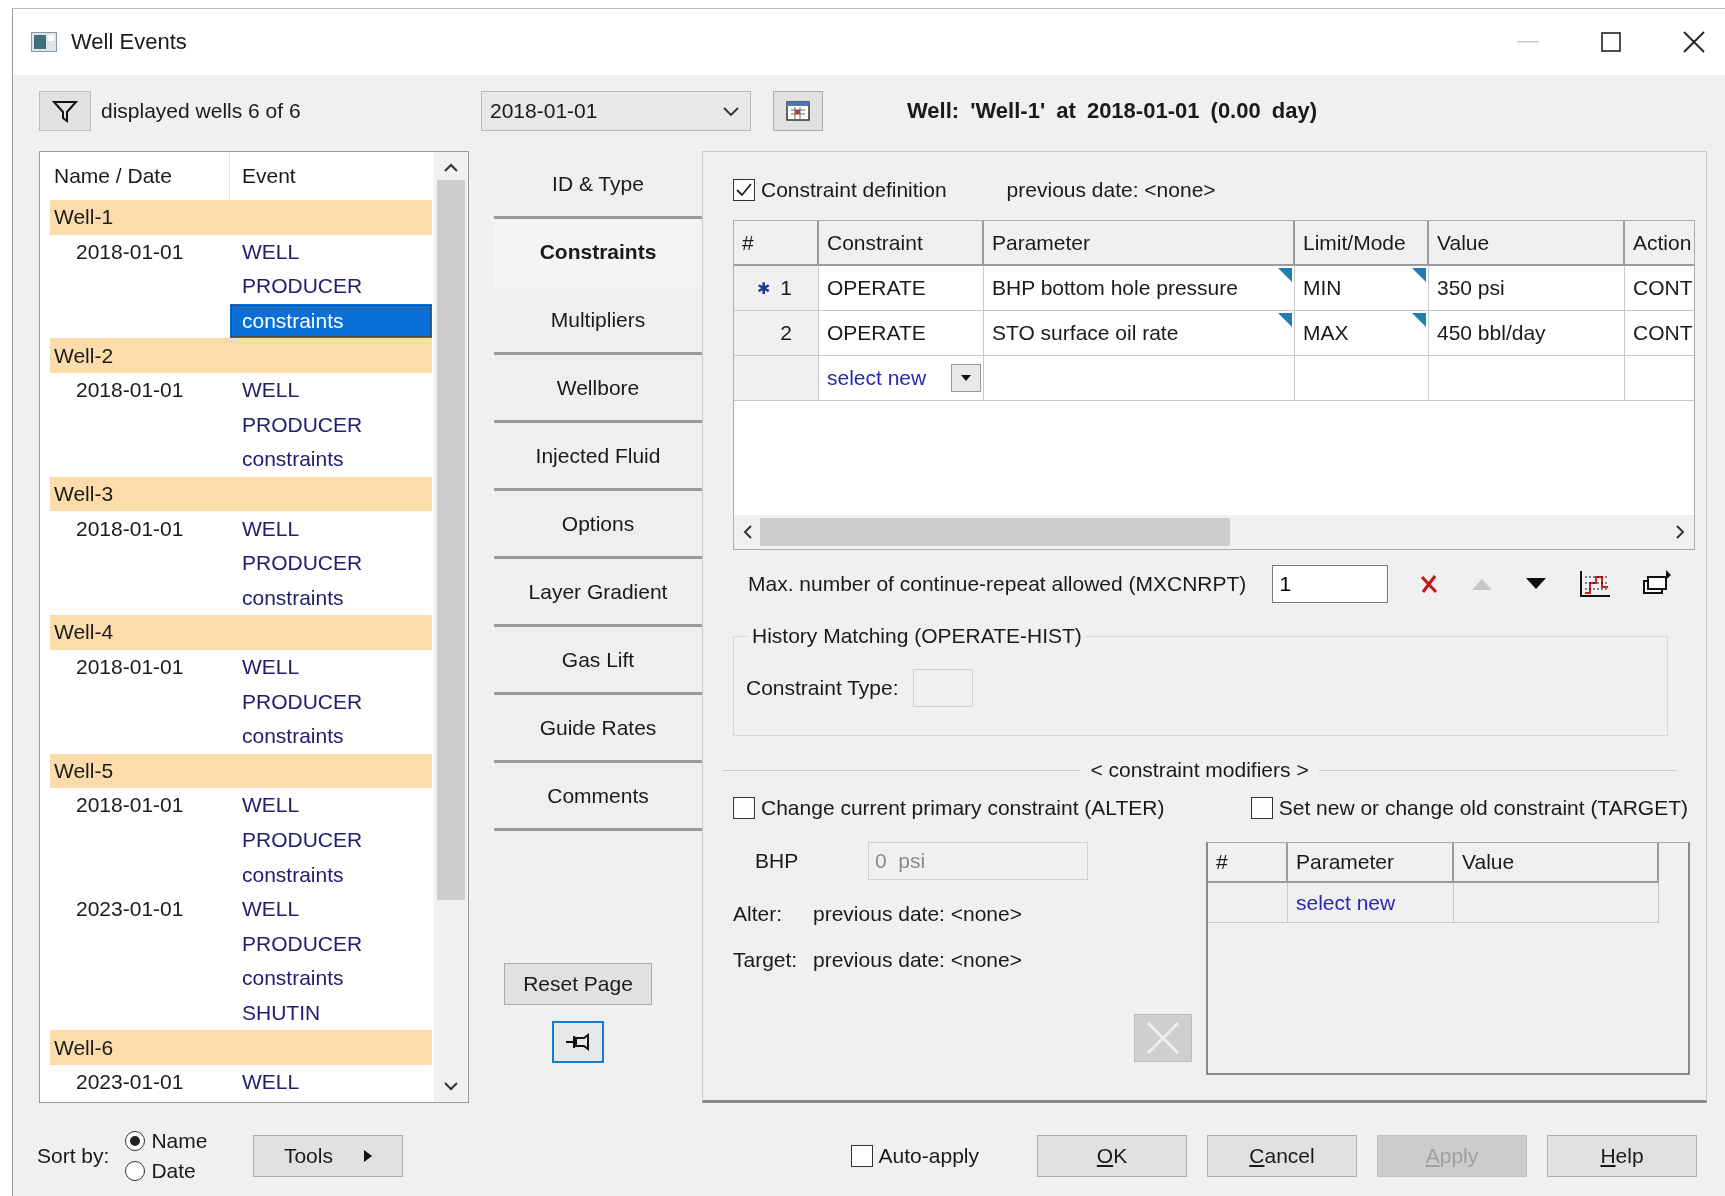 This screenshot has height=1196, width=1725. What do you see at coordinates (1527, 288) in the screenshot?
I see `table-cell: 350 psi` at bounding box center [1527, 288].